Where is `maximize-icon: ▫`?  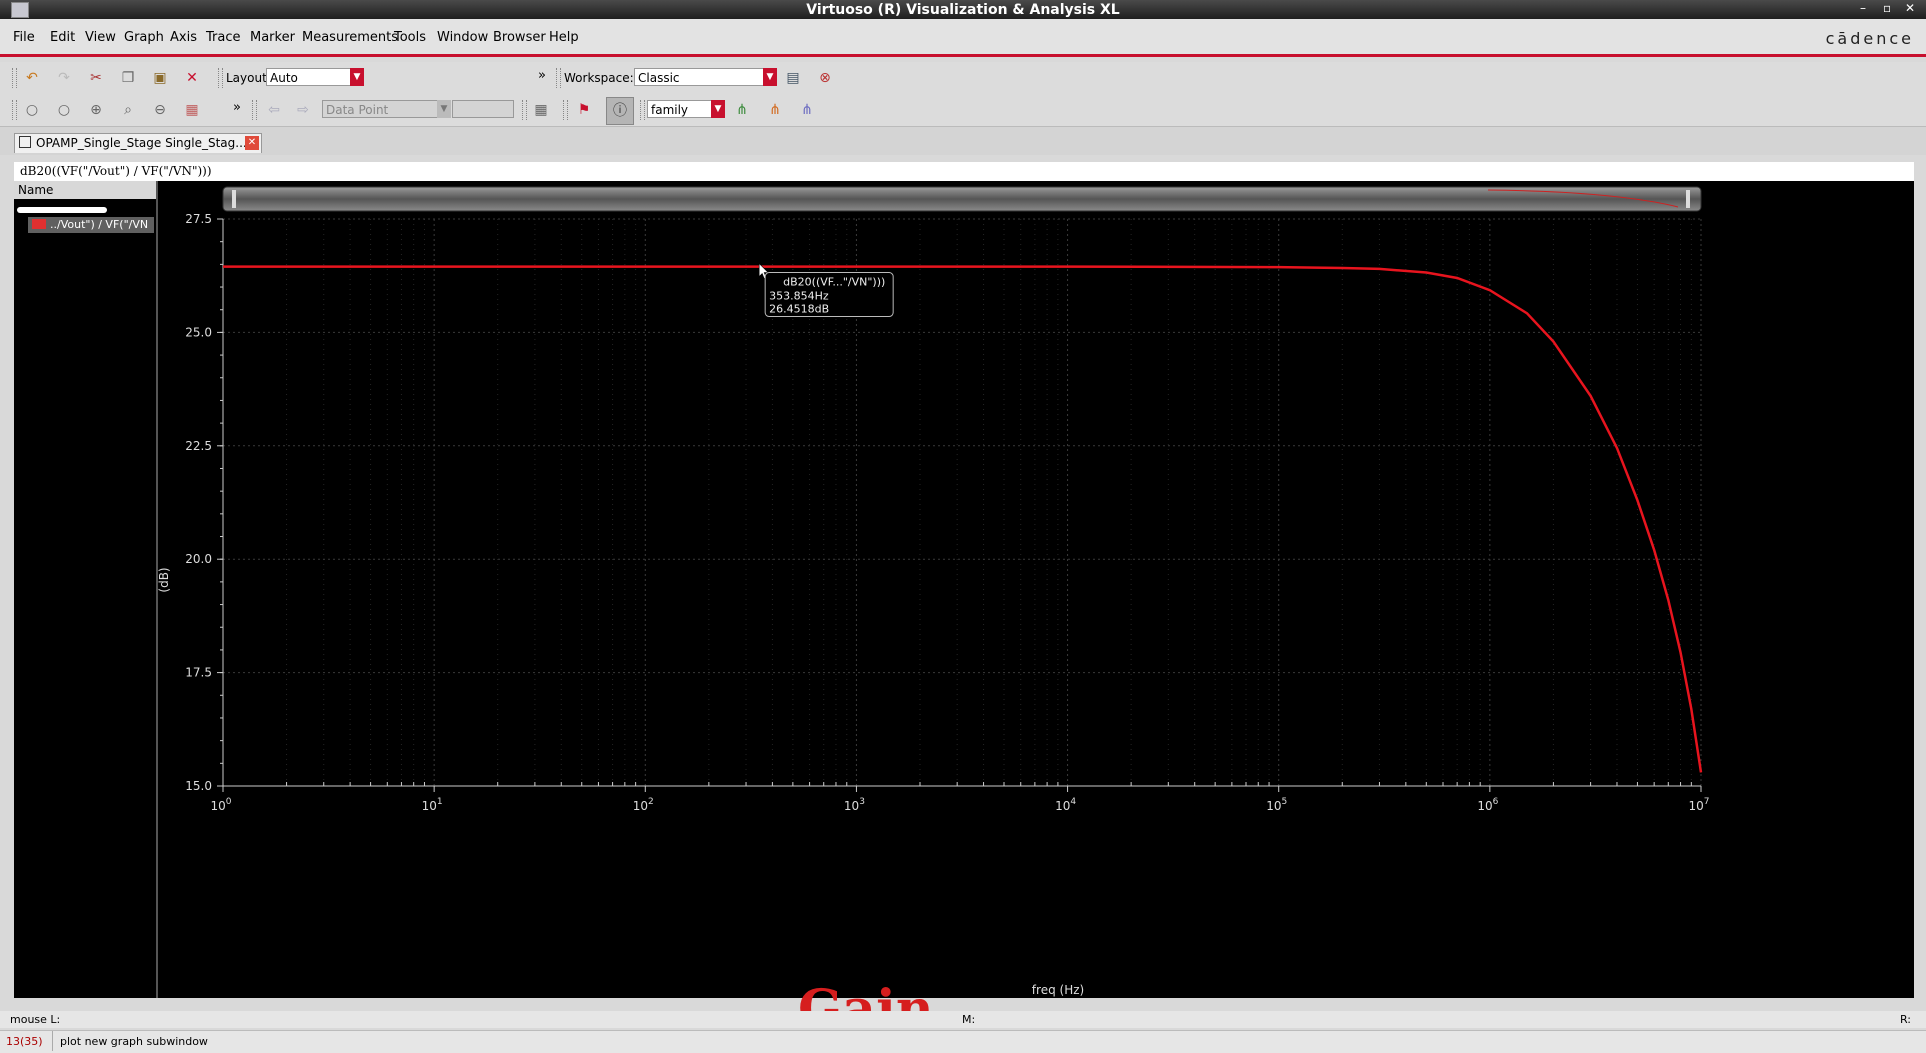 maximize-icon: ▫ is located at coordinates (1887, 8).